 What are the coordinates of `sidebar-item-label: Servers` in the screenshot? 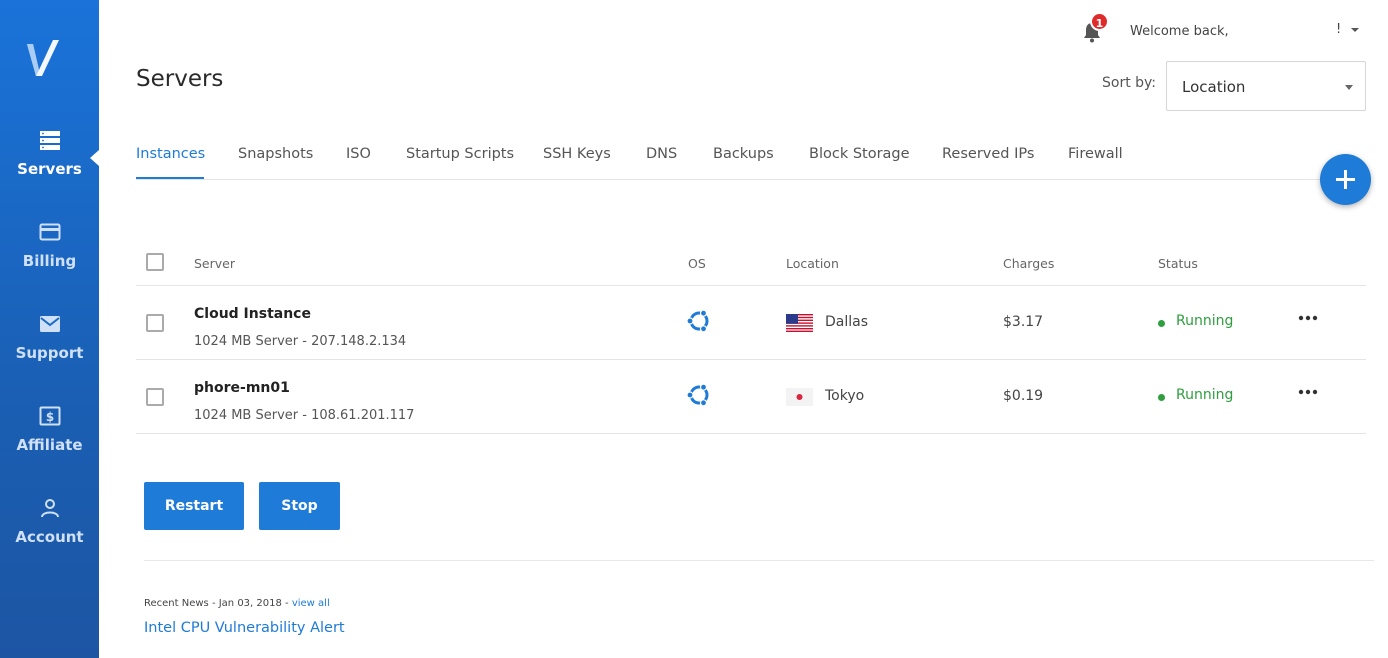 It's located at (49, 169).